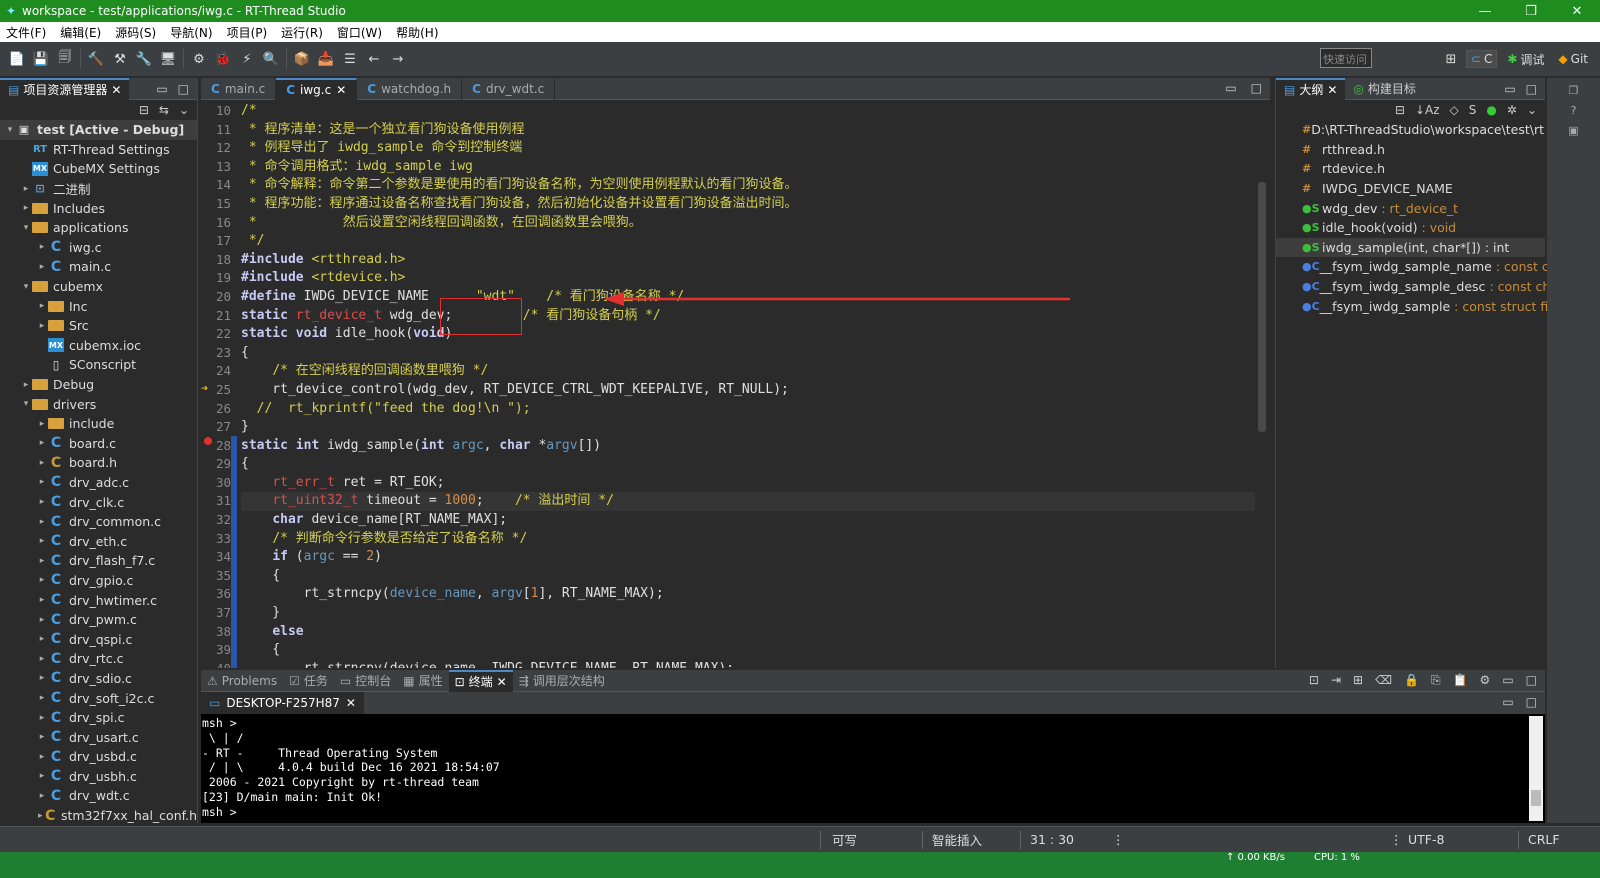  Describe the element at coordinates (1481, 59) in the screenshot. I see `perspective-c: ⊂ C` at that location.